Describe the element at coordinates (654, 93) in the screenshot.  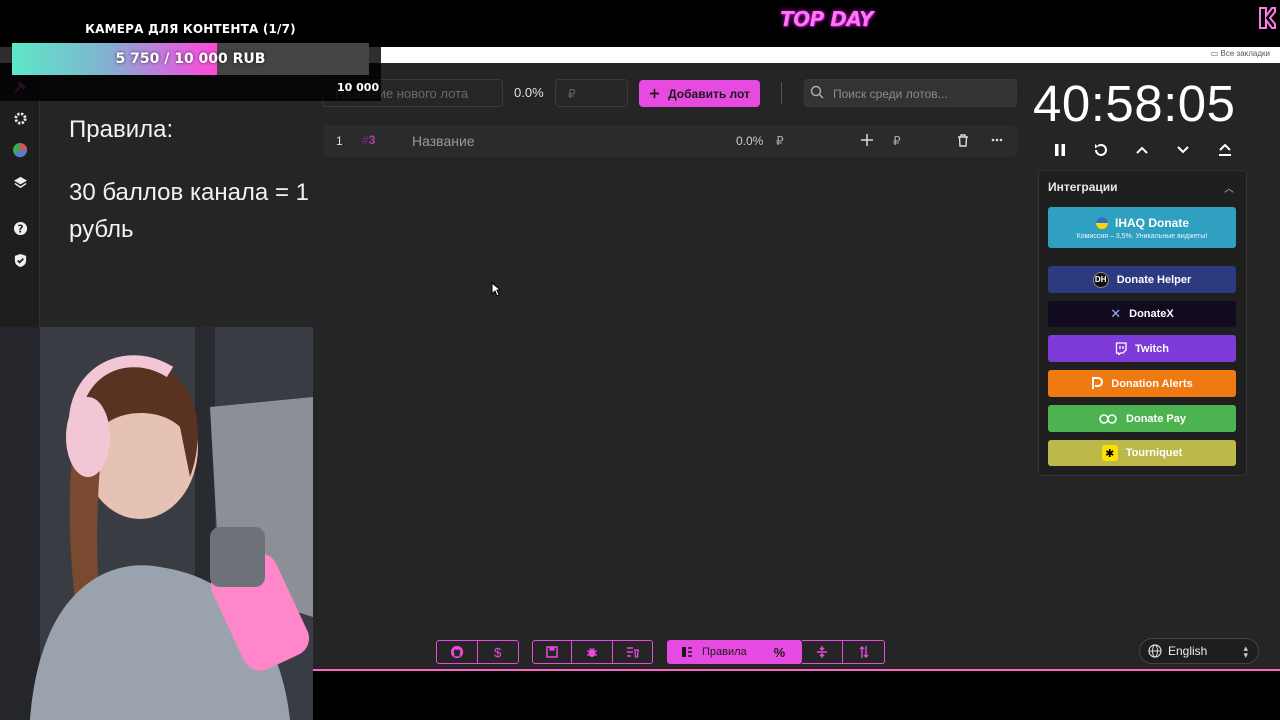
I see `plus-icon` at that location.